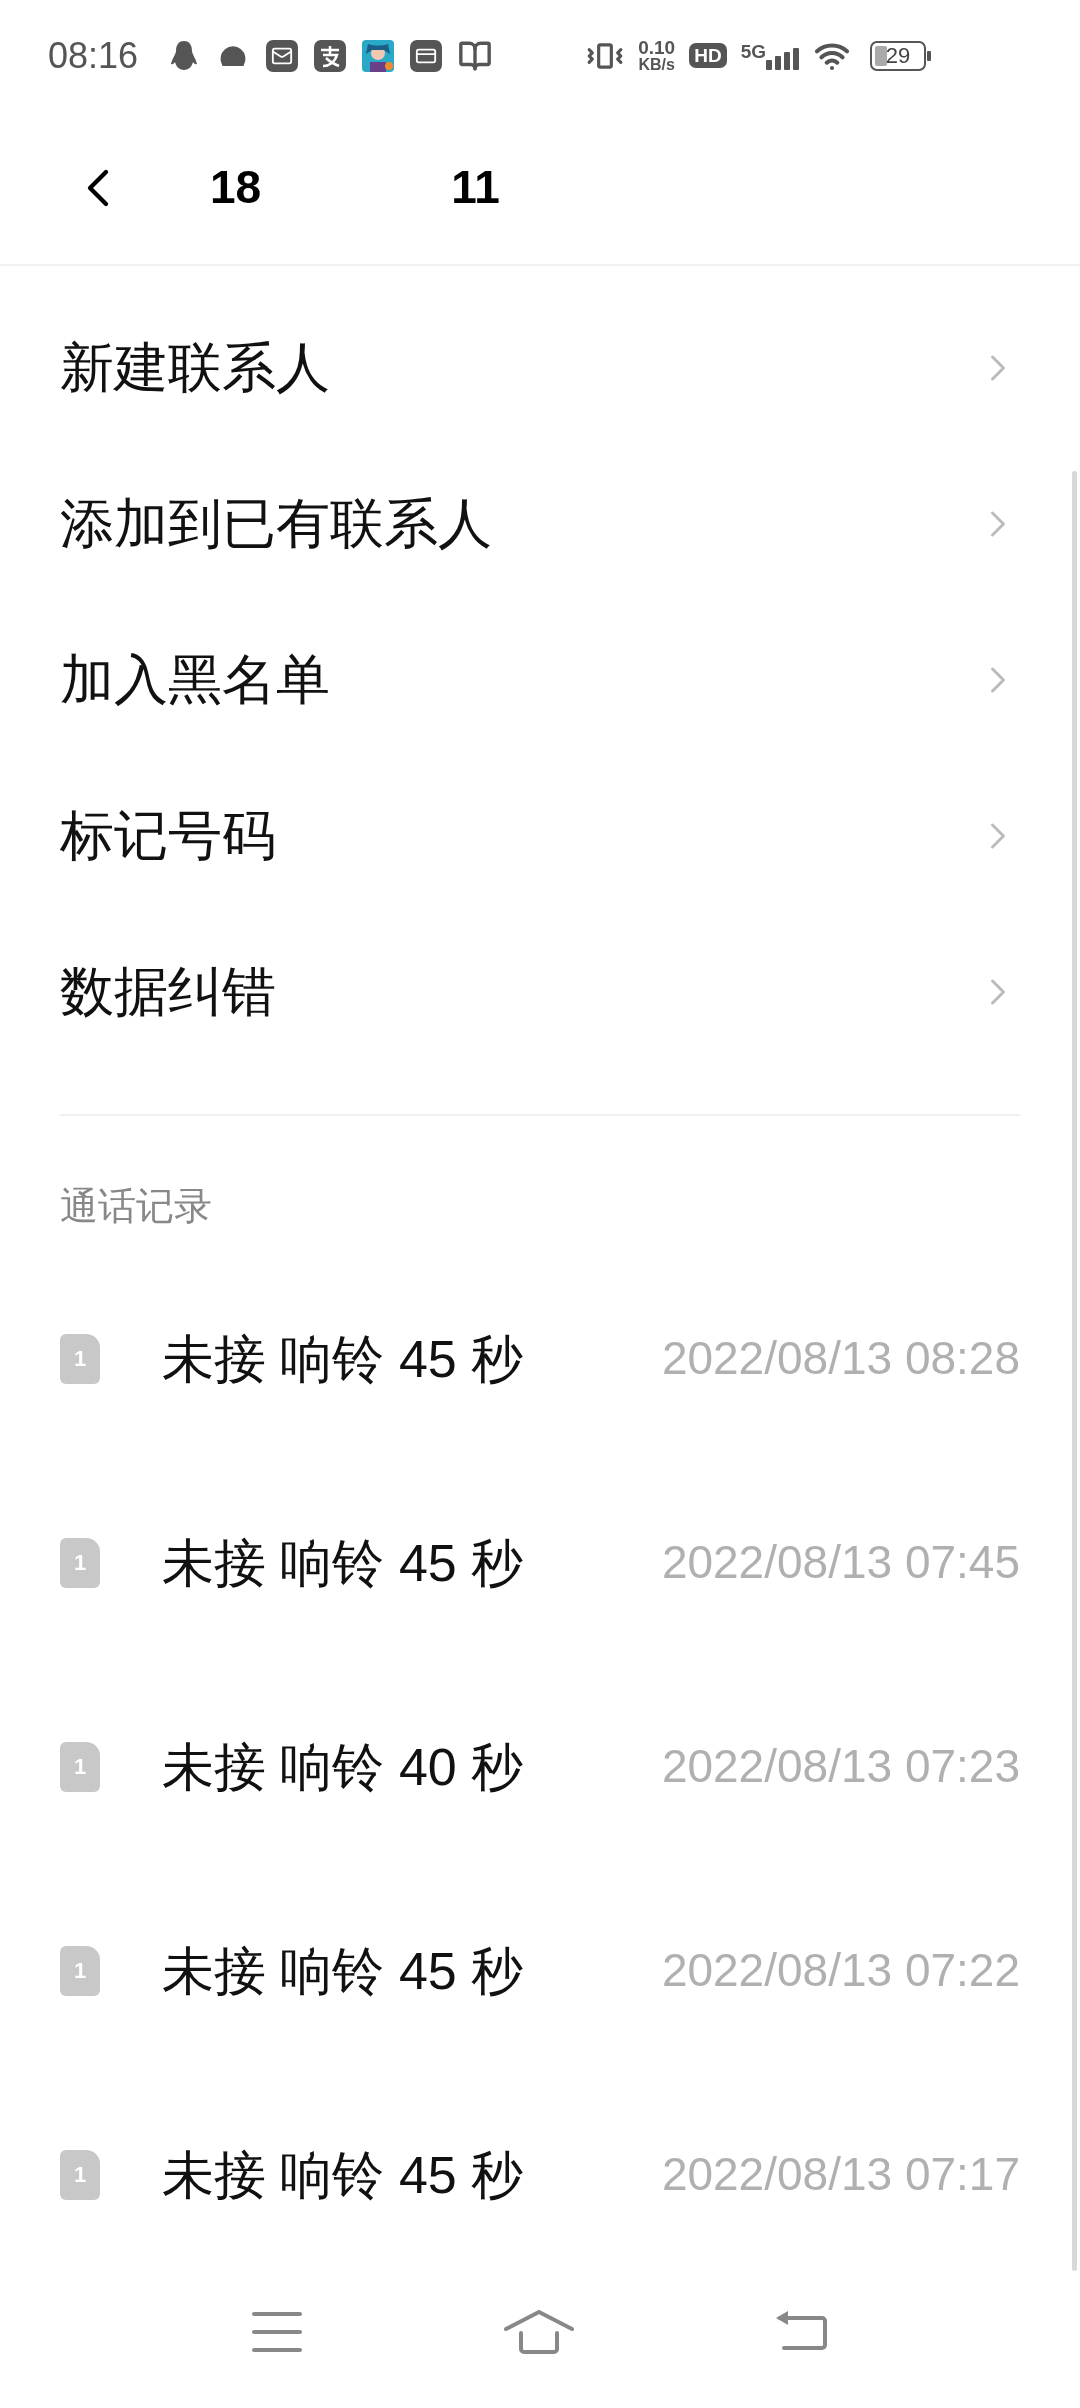  What do you see at coordinates (276, 2332) in the screenshot?
I see `menu-icon` at bounding box center [276, 2332].